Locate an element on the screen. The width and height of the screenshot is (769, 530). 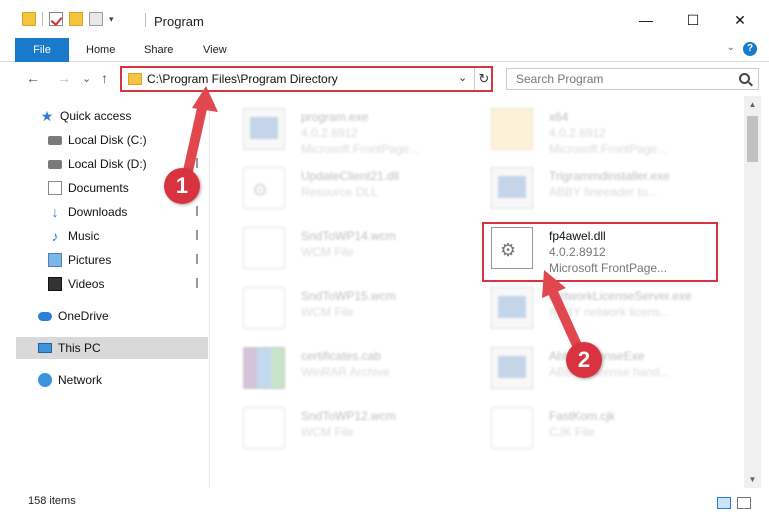
file-version: 4.0.2.8912 is located at coordinates (329, 133).